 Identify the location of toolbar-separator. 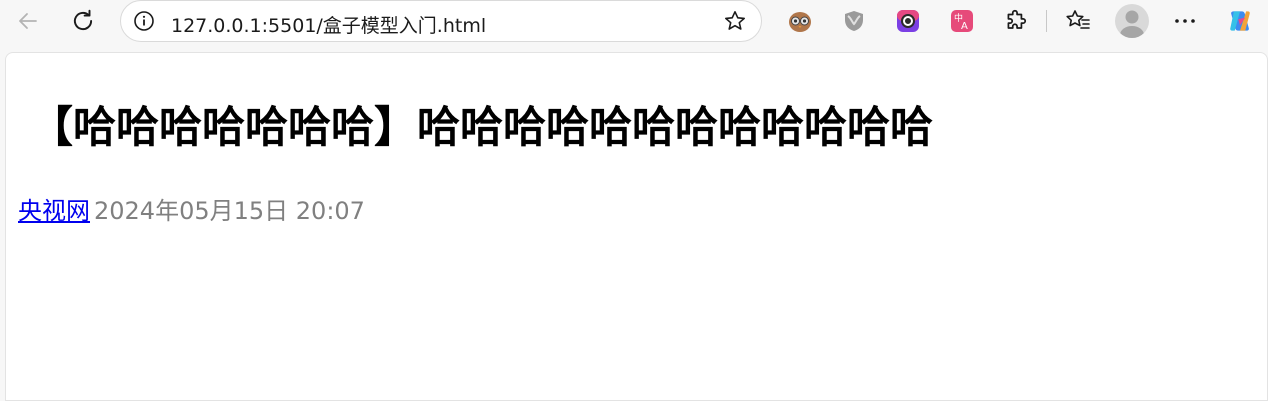
(1046, 21).